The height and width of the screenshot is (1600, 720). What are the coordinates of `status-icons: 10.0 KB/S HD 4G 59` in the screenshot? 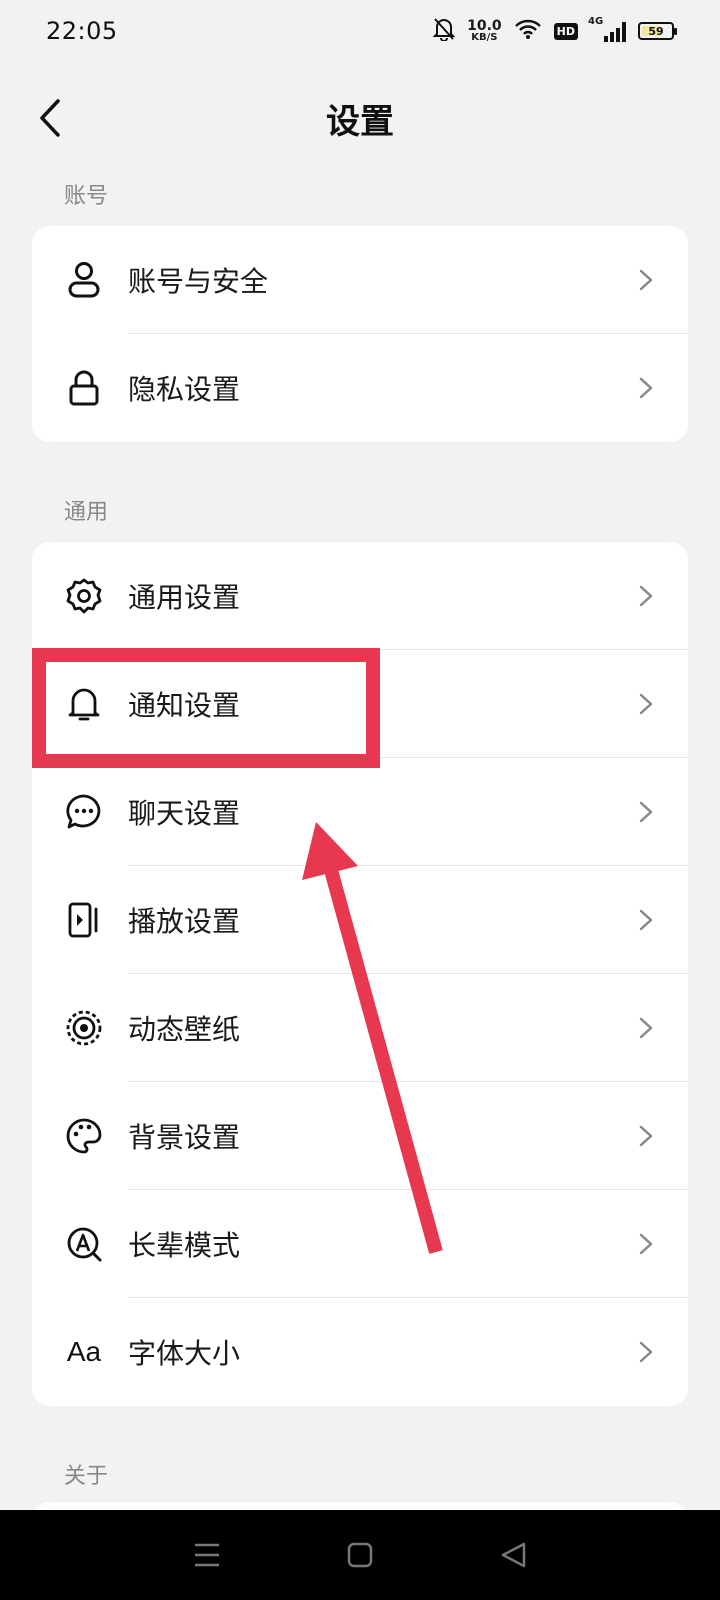 It's located at (554, 30).